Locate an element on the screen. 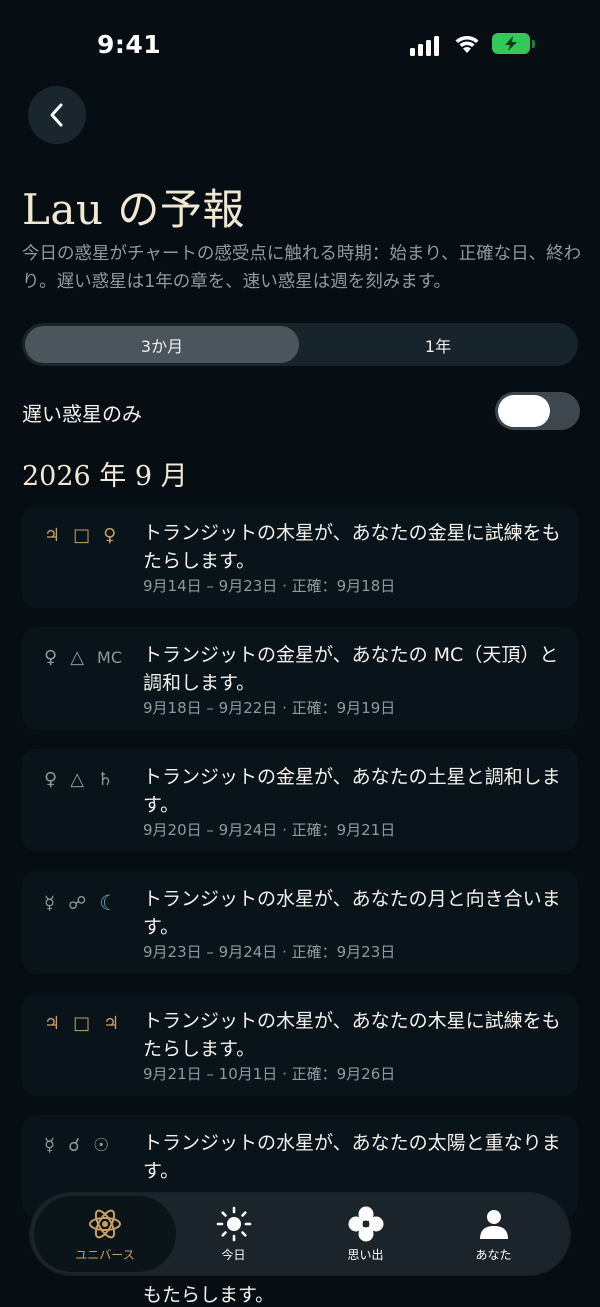 The image size is (600, 1307). transit-description: トランジットの水星が、あなたの太陽と重なります。 is located at coordinates (352, 1157).